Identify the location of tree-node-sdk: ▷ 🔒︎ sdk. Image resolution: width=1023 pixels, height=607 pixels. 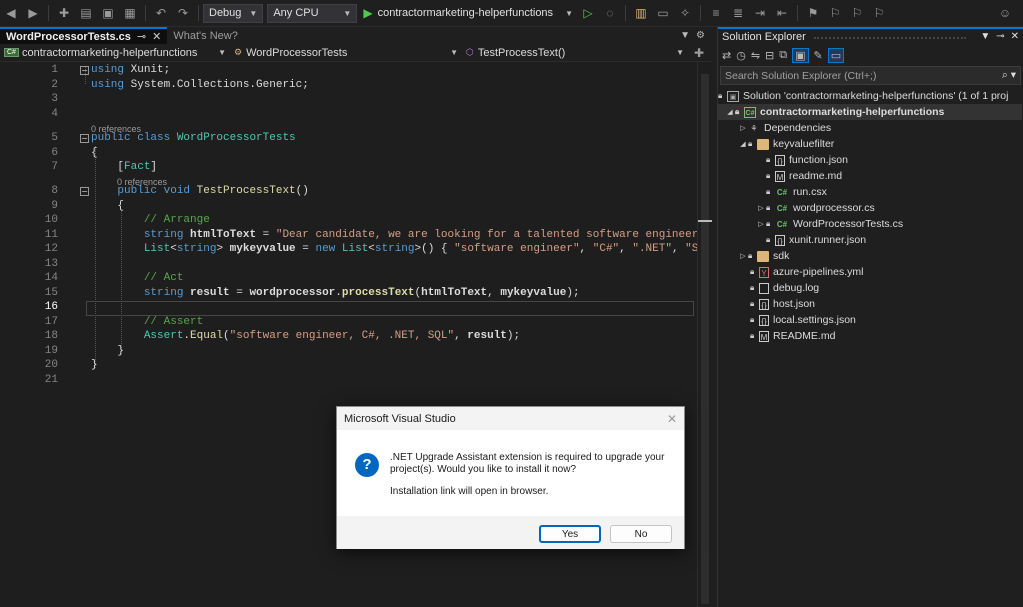
(870, 256).